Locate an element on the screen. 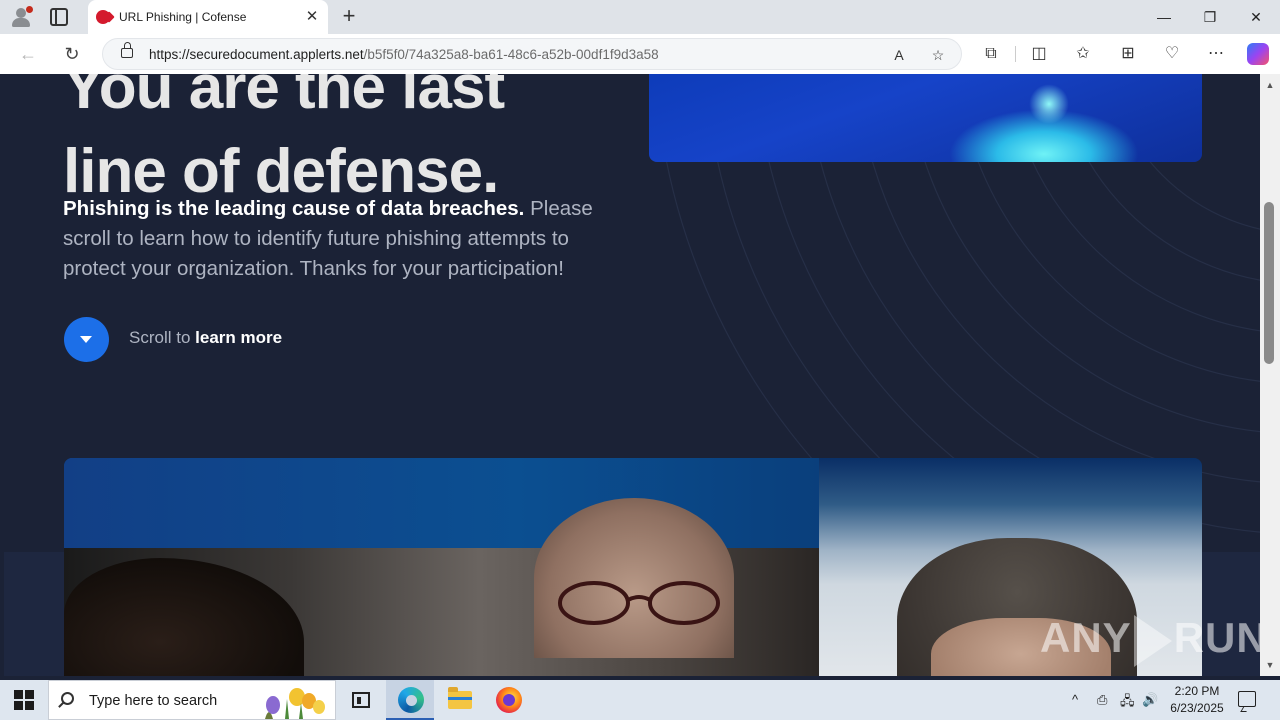 The height and width of the screenshot is (720, 1280). task-view-icon is located at coordinates (361, 700).